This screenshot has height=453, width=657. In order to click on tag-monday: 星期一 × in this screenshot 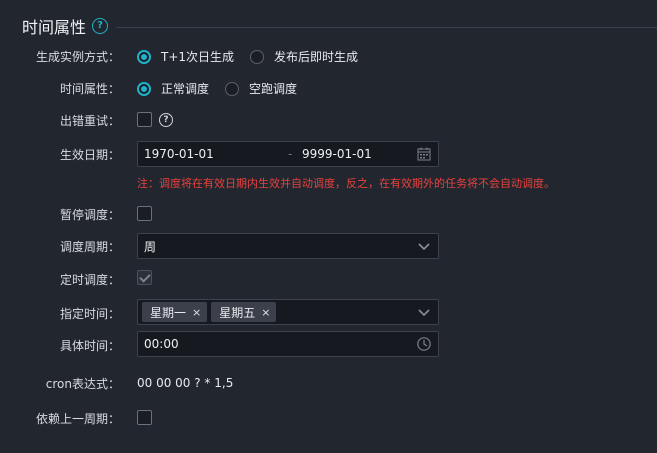, I will do `click(175, 312)`.